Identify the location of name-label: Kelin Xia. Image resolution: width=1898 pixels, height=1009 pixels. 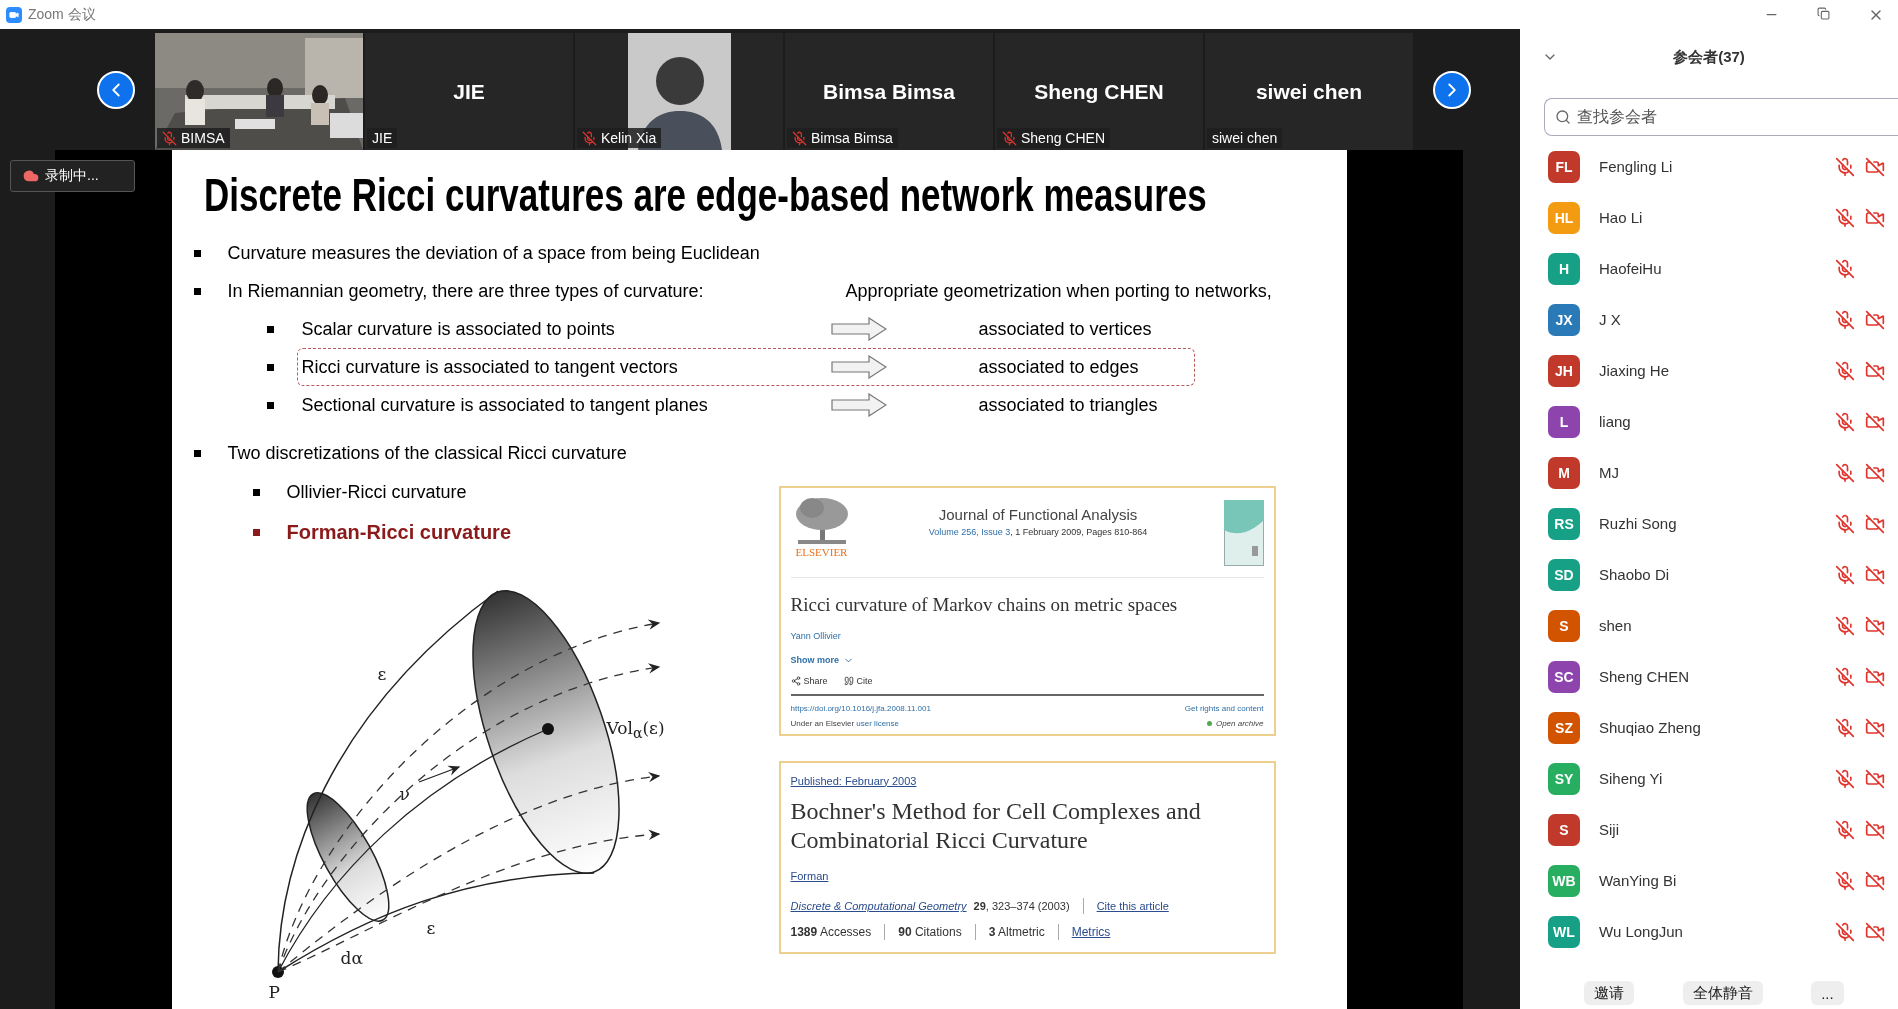
(629, 138).